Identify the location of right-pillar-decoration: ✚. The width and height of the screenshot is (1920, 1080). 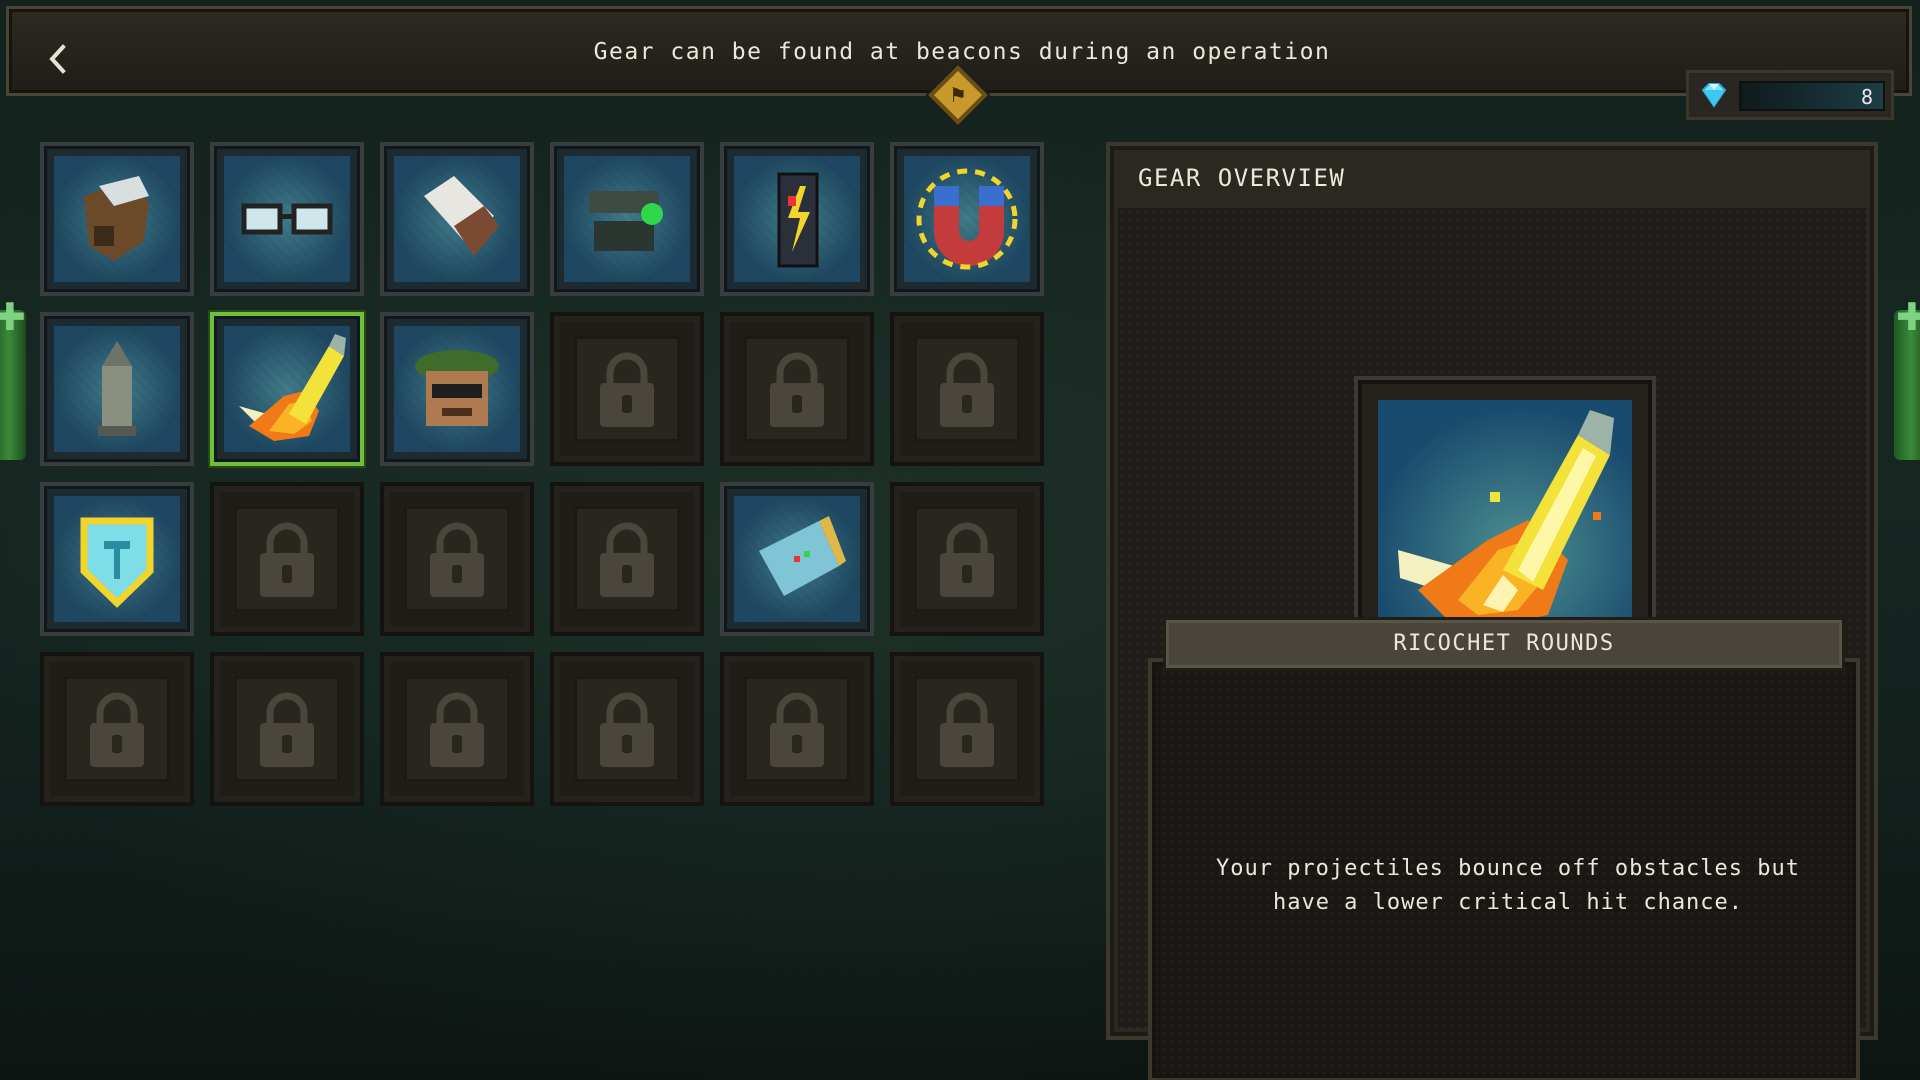
(1907, 379).